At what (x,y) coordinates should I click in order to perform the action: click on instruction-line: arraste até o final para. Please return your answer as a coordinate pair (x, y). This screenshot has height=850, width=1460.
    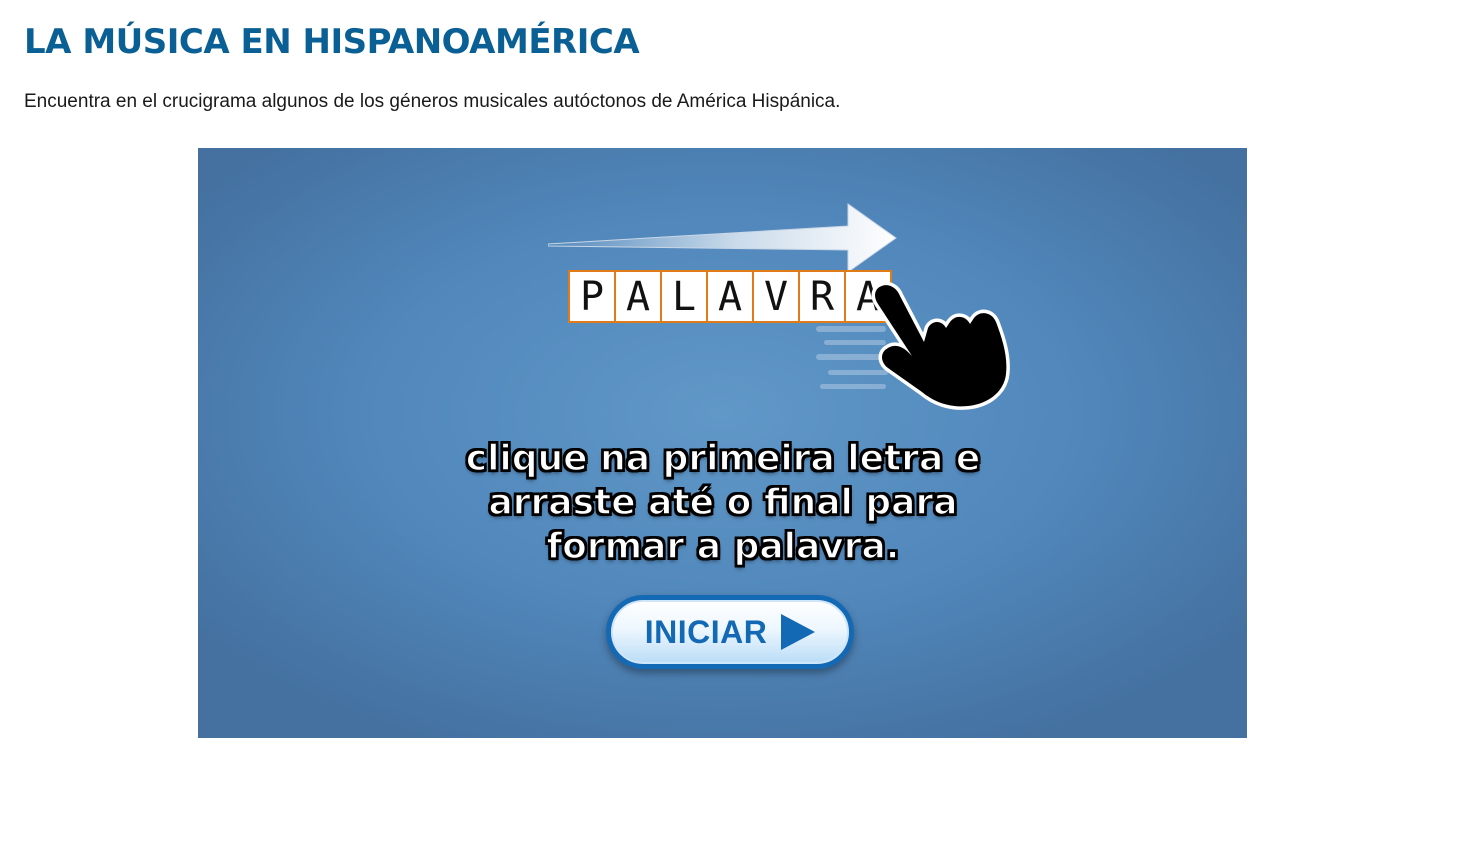
    Looking at the image, I should click on (723, 502).